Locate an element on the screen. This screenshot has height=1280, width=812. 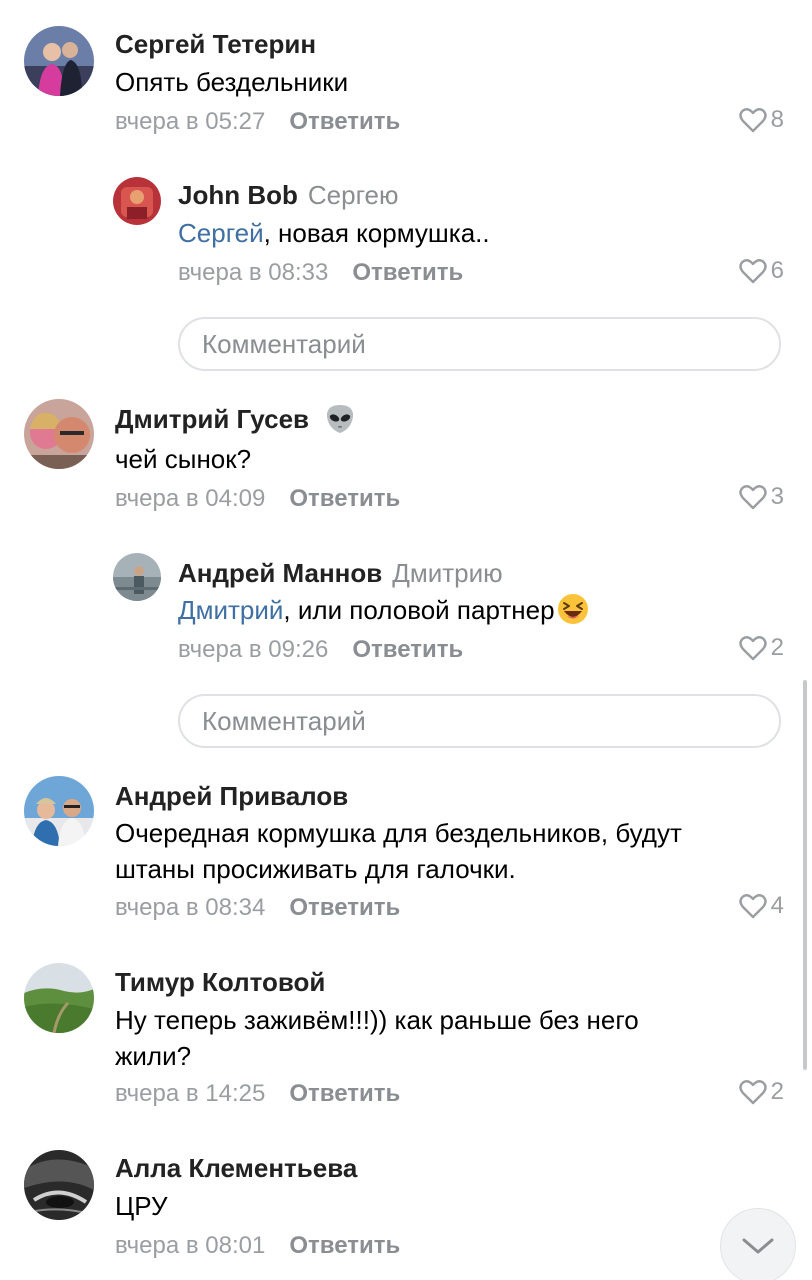
like-button: 6 is located at coordinates (761, 271).